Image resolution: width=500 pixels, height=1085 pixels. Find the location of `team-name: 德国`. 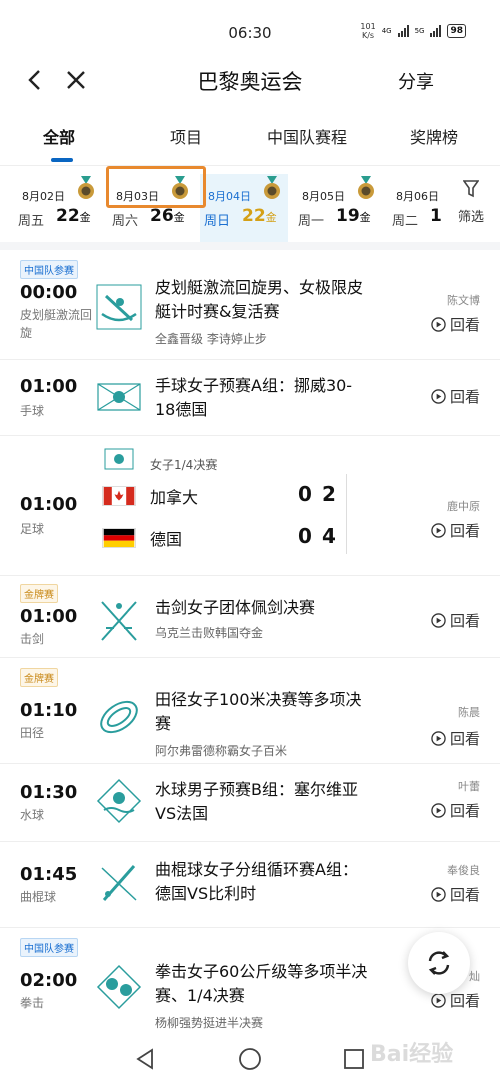

team-name: 德国 is located at coordinates (166, 539).